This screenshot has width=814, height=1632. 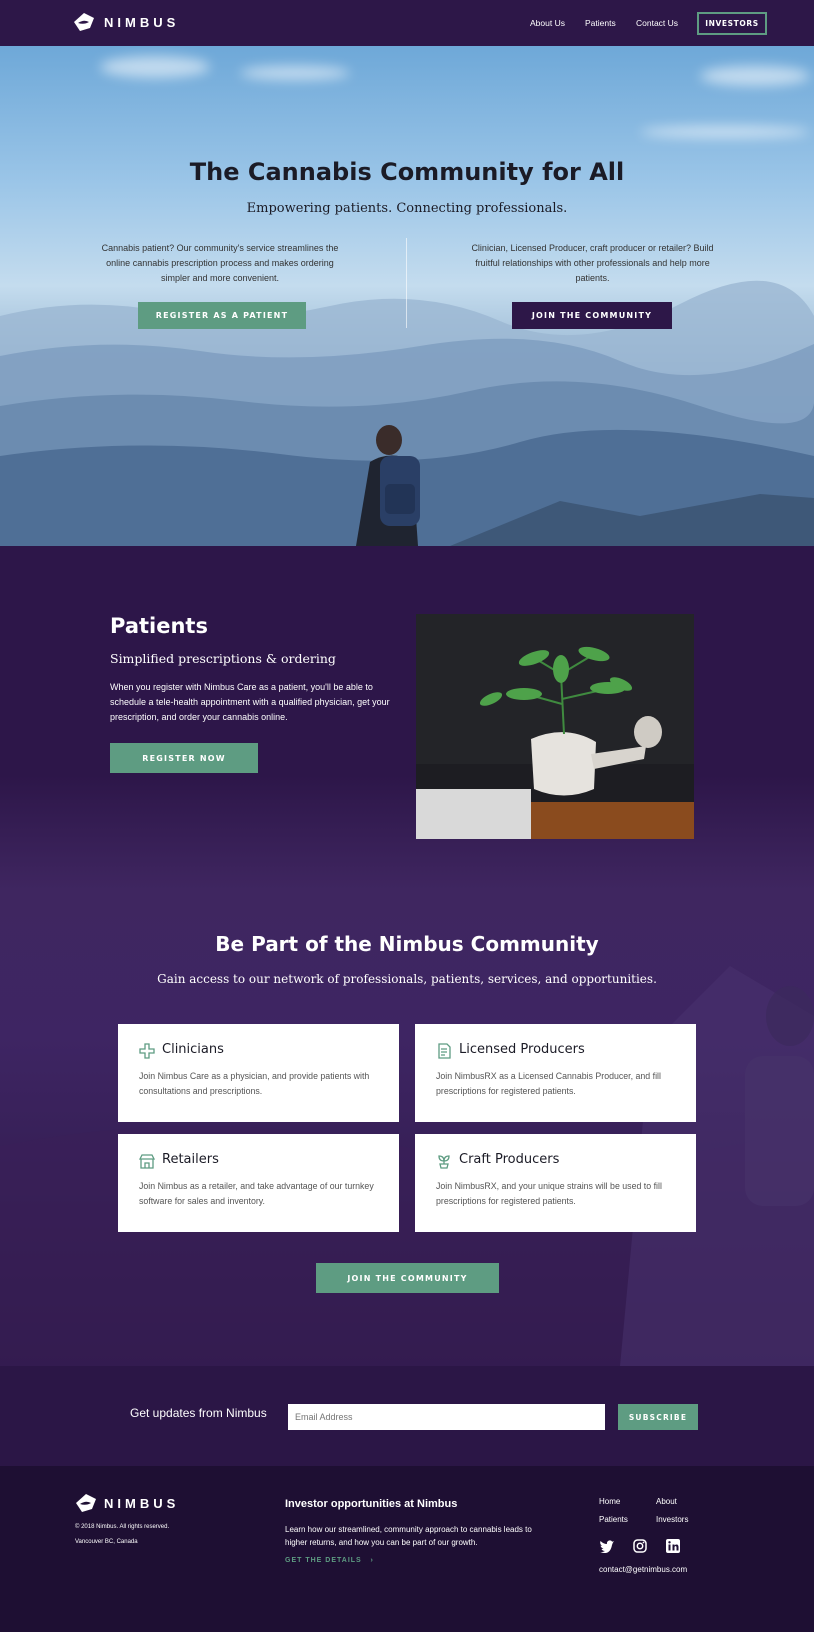 I want to click on chevron-right-icon: ›, so click(x=369, y=1560).